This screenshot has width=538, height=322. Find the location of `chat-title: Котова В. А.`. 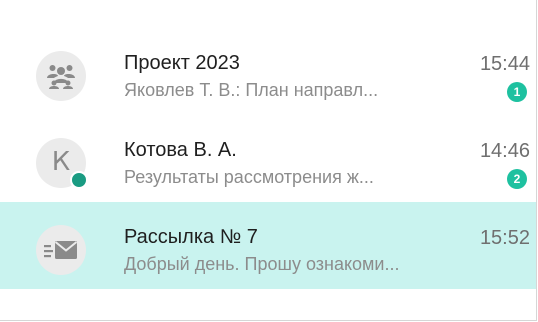

chat-title: Котова В. А. is located at coordinates (180, 150).